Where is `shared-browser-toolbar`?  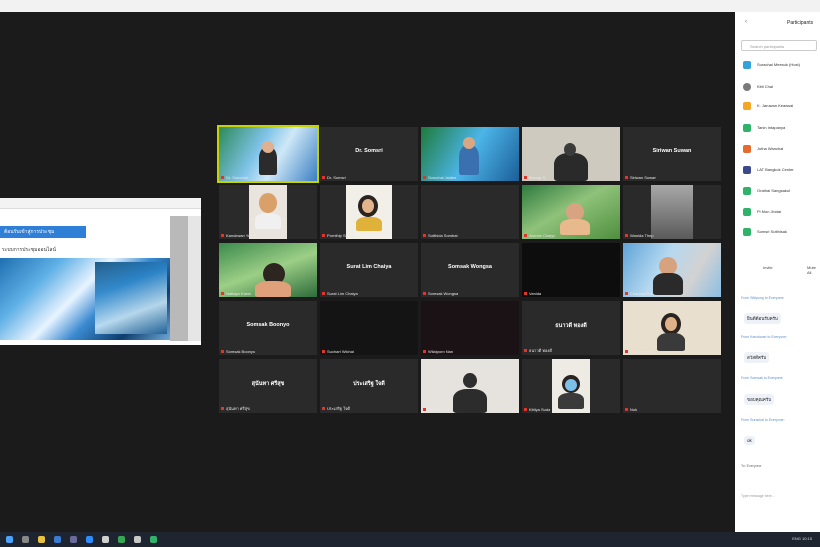 shared-browser-toolbar is located at coordinates (100, 203).